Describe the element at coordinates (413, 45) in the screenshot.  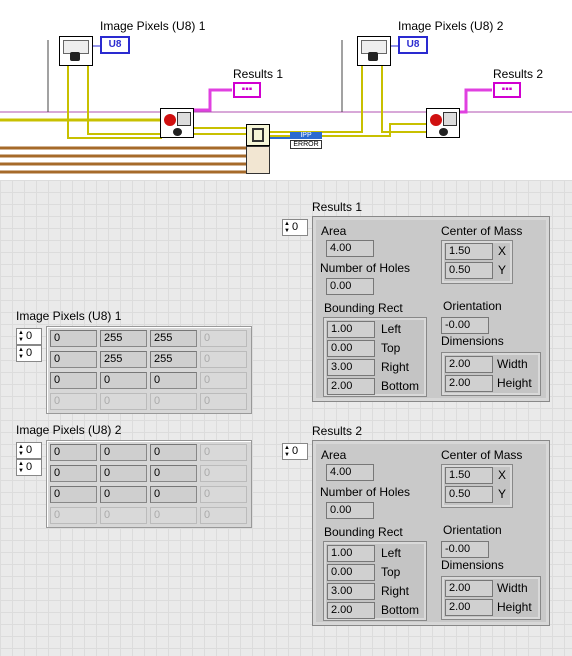
I see `u8-terminal-2: U8` at that location.